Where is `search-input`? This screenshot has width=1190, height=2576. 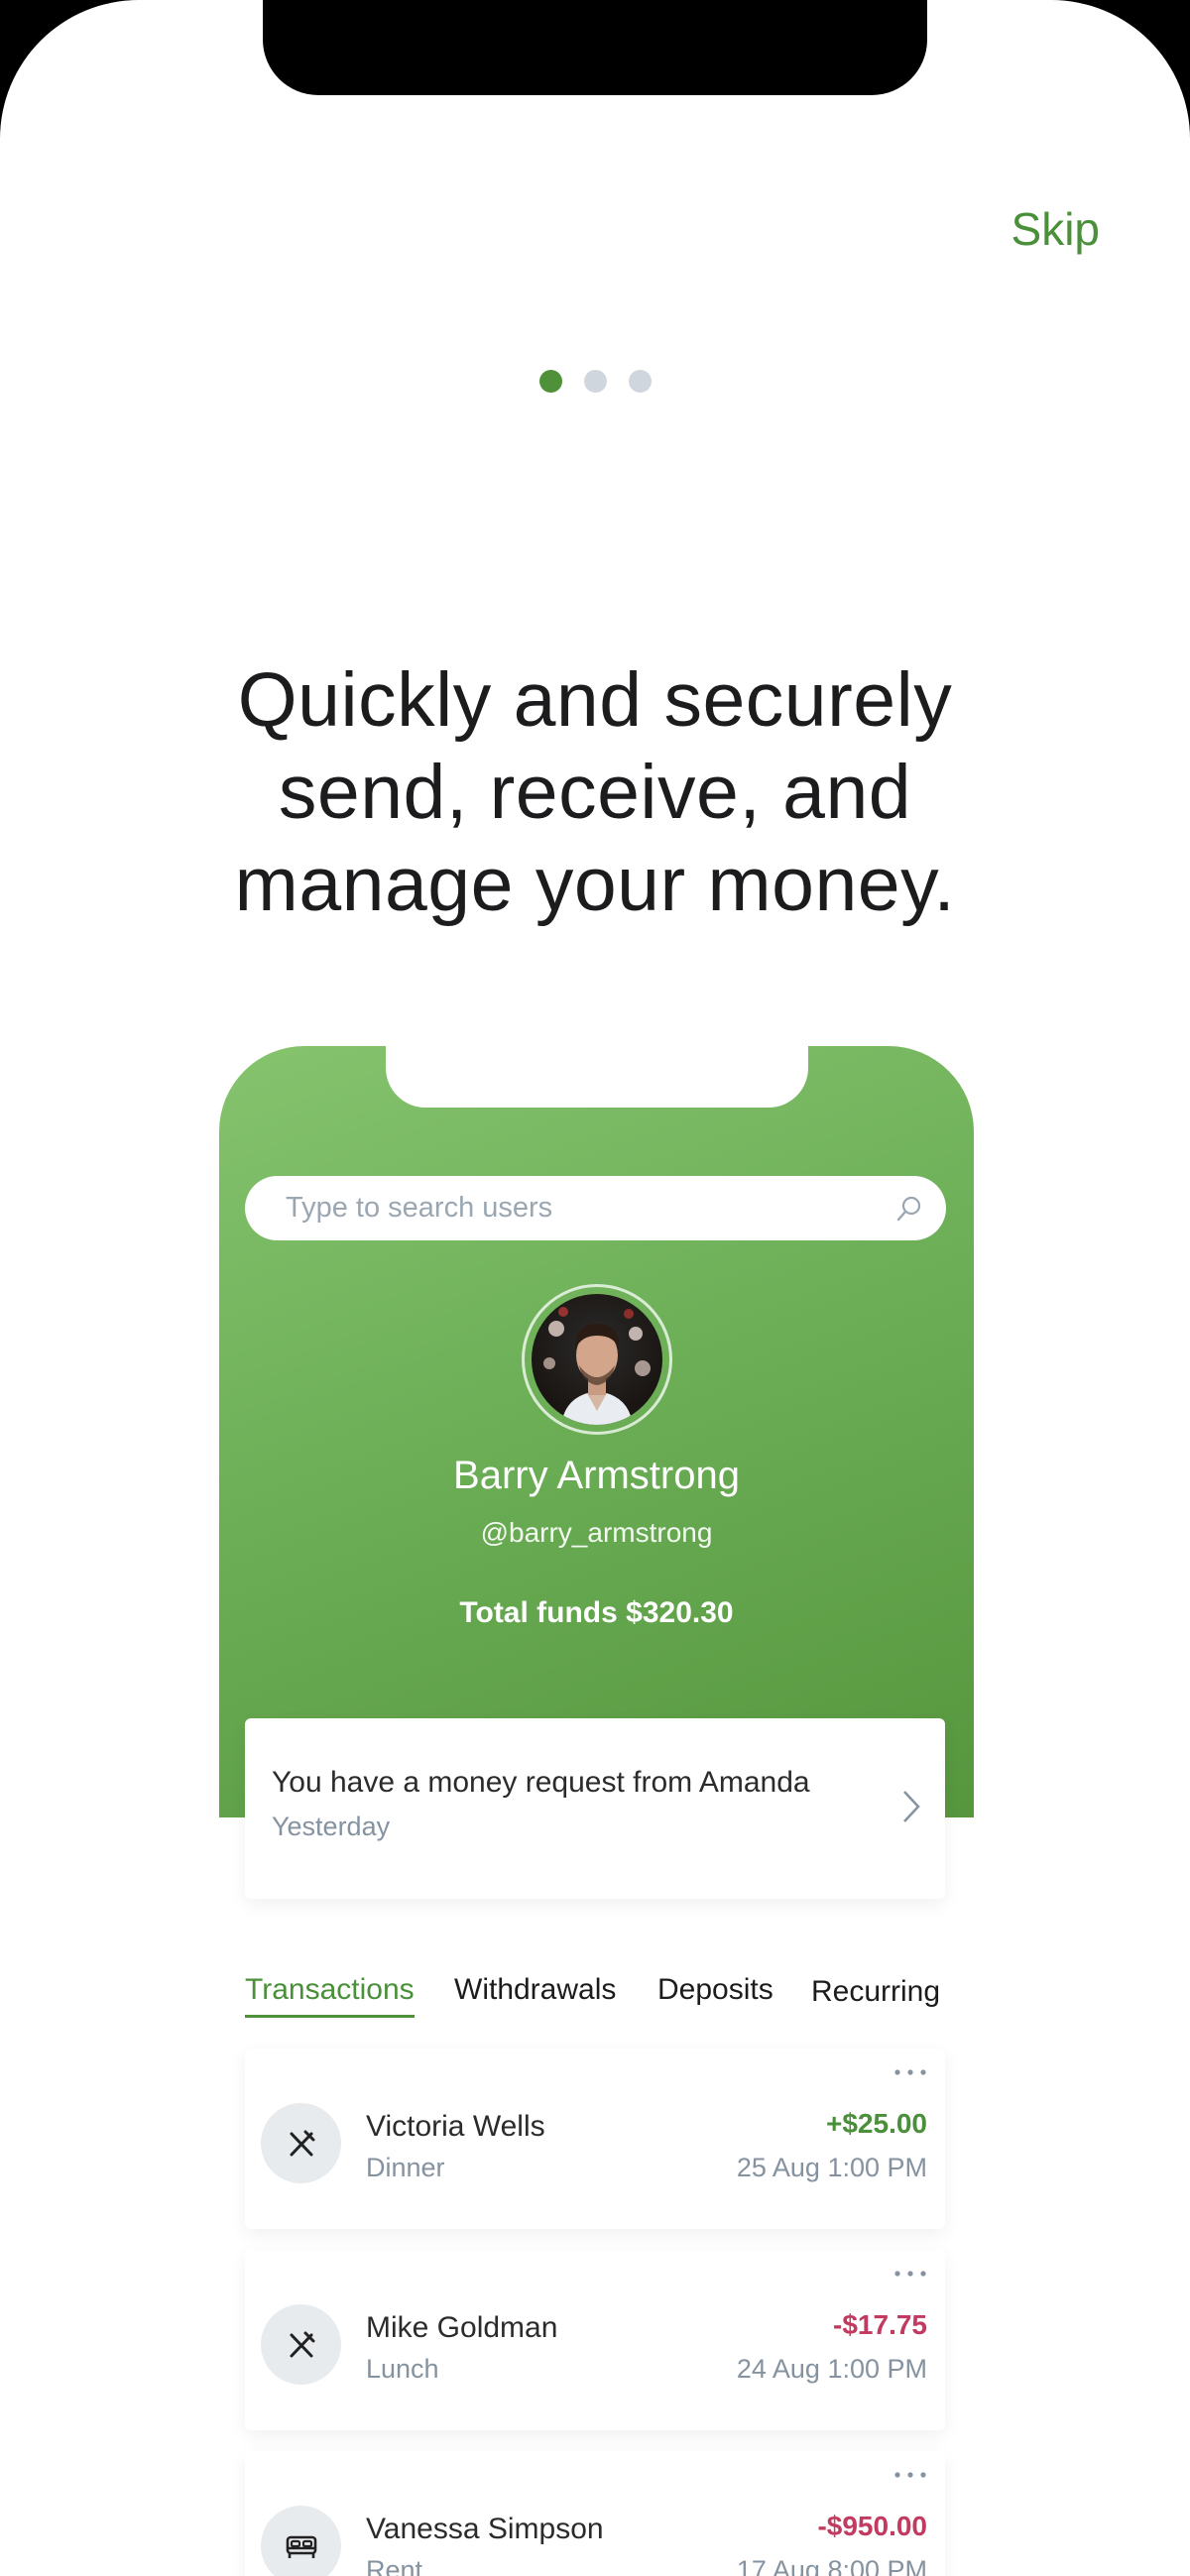 search-input is located at coordinates (590, 1208).